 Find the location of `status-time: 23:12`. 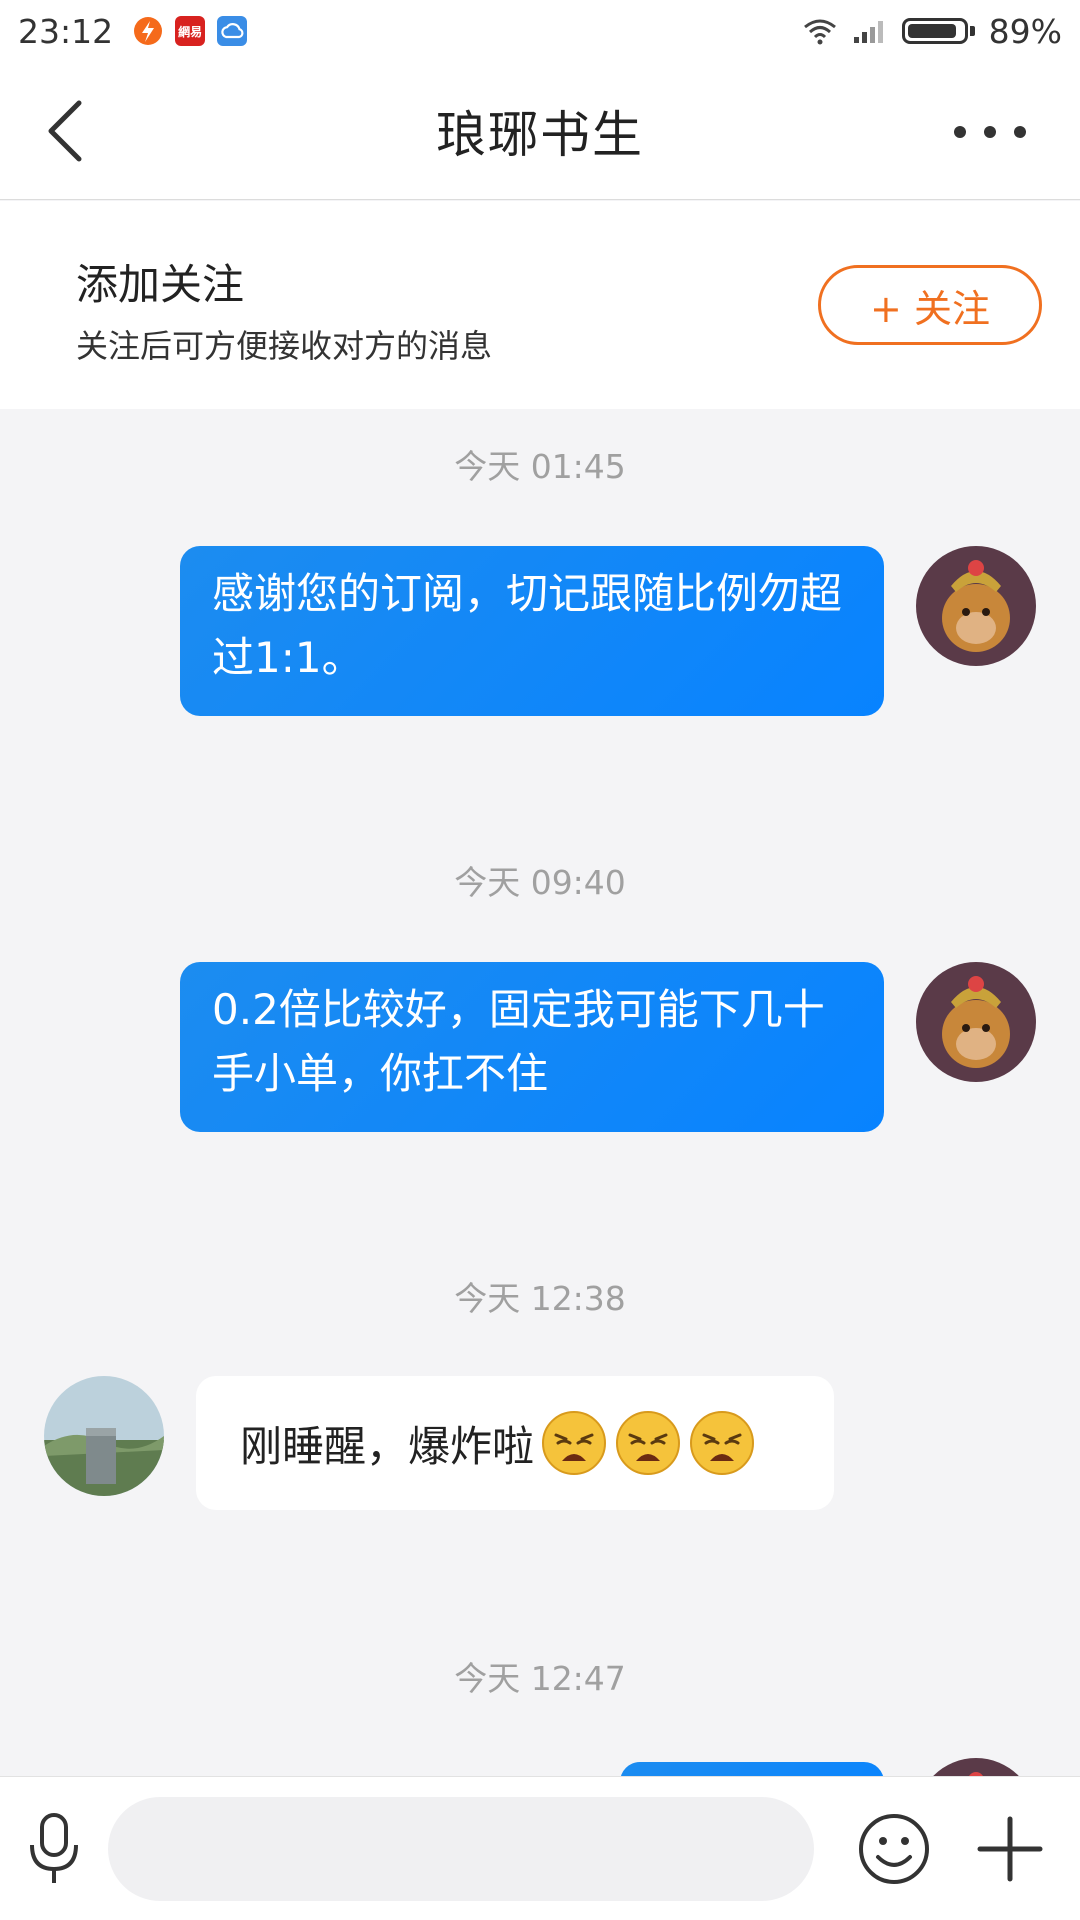

status-time: 23:12 is located at coordinates (66, 31).